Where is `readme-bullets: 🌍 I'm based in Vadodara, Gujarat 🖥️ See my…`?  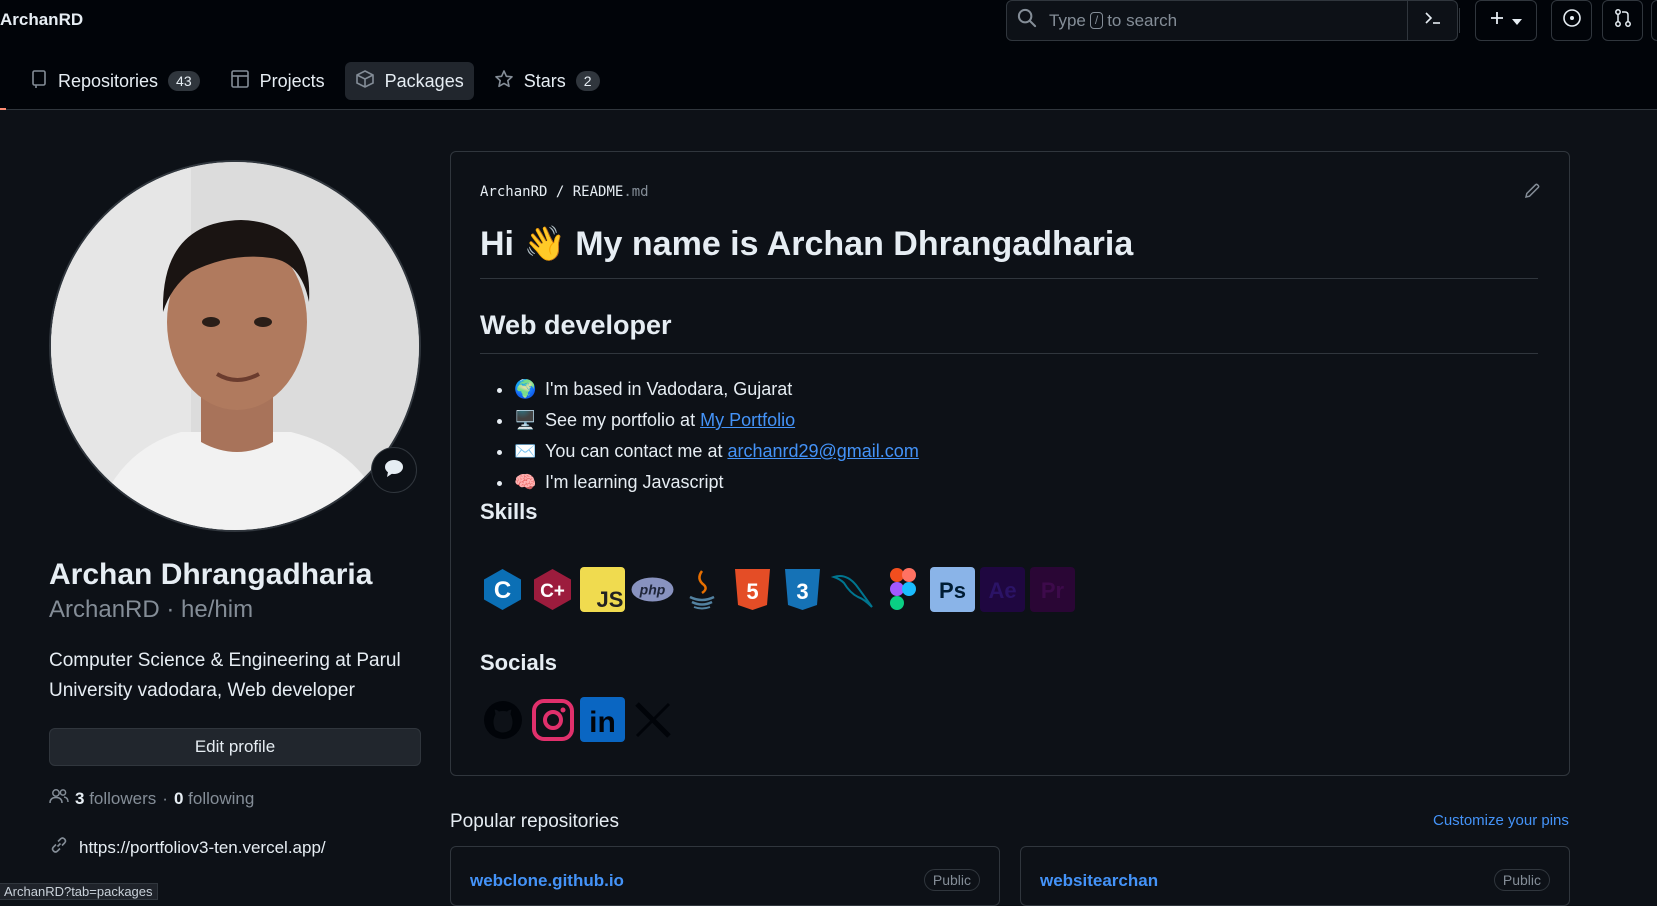
readme-bullets: 🌍 I'm based in Vadodara, Gujarat 🖥️ See my… is located at coordinates (1009, 436).